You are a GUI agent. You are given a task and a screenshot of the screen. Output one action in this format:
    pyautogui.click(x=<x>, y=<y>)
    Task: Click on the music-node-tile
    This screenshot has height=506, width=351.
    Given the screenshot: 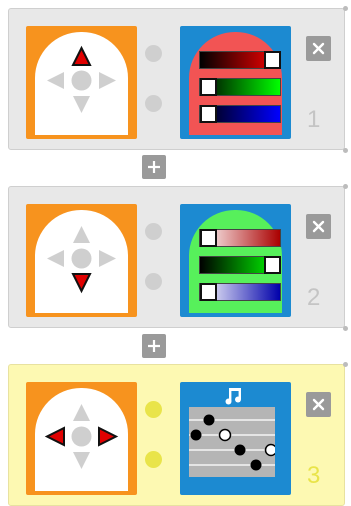 What is the action you would take?
    pyautogui.click(x=235, y=438)
    